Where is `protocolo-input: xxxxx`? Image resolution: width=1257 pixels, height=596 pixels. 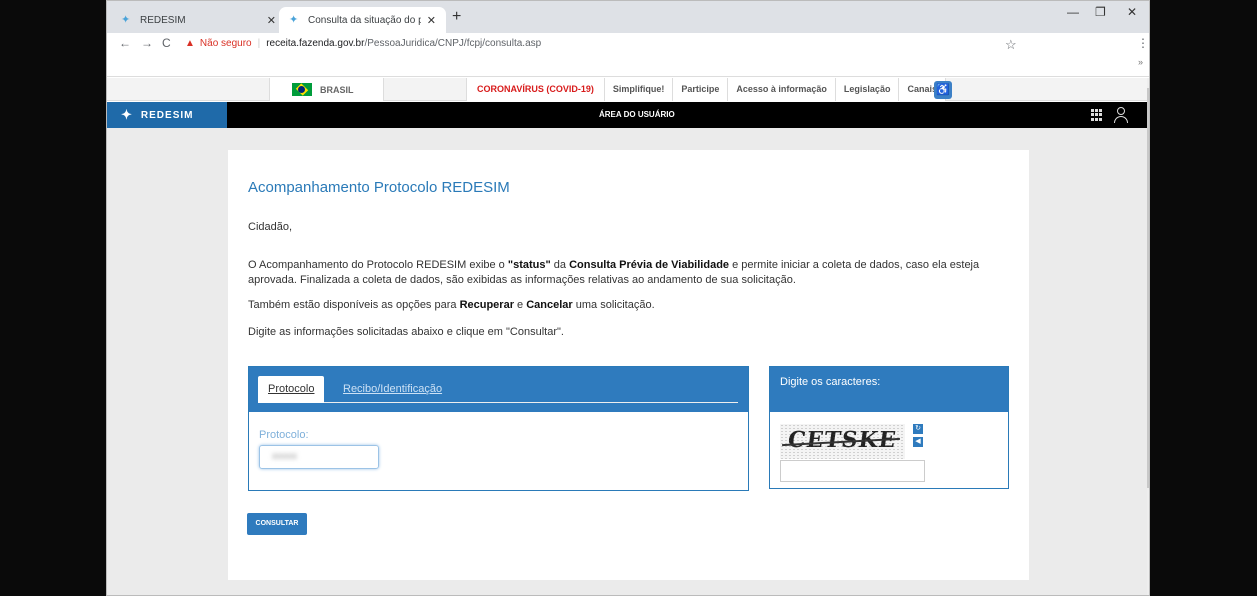
protocolo-input: xxxxx is located at coordinates (319, 457).